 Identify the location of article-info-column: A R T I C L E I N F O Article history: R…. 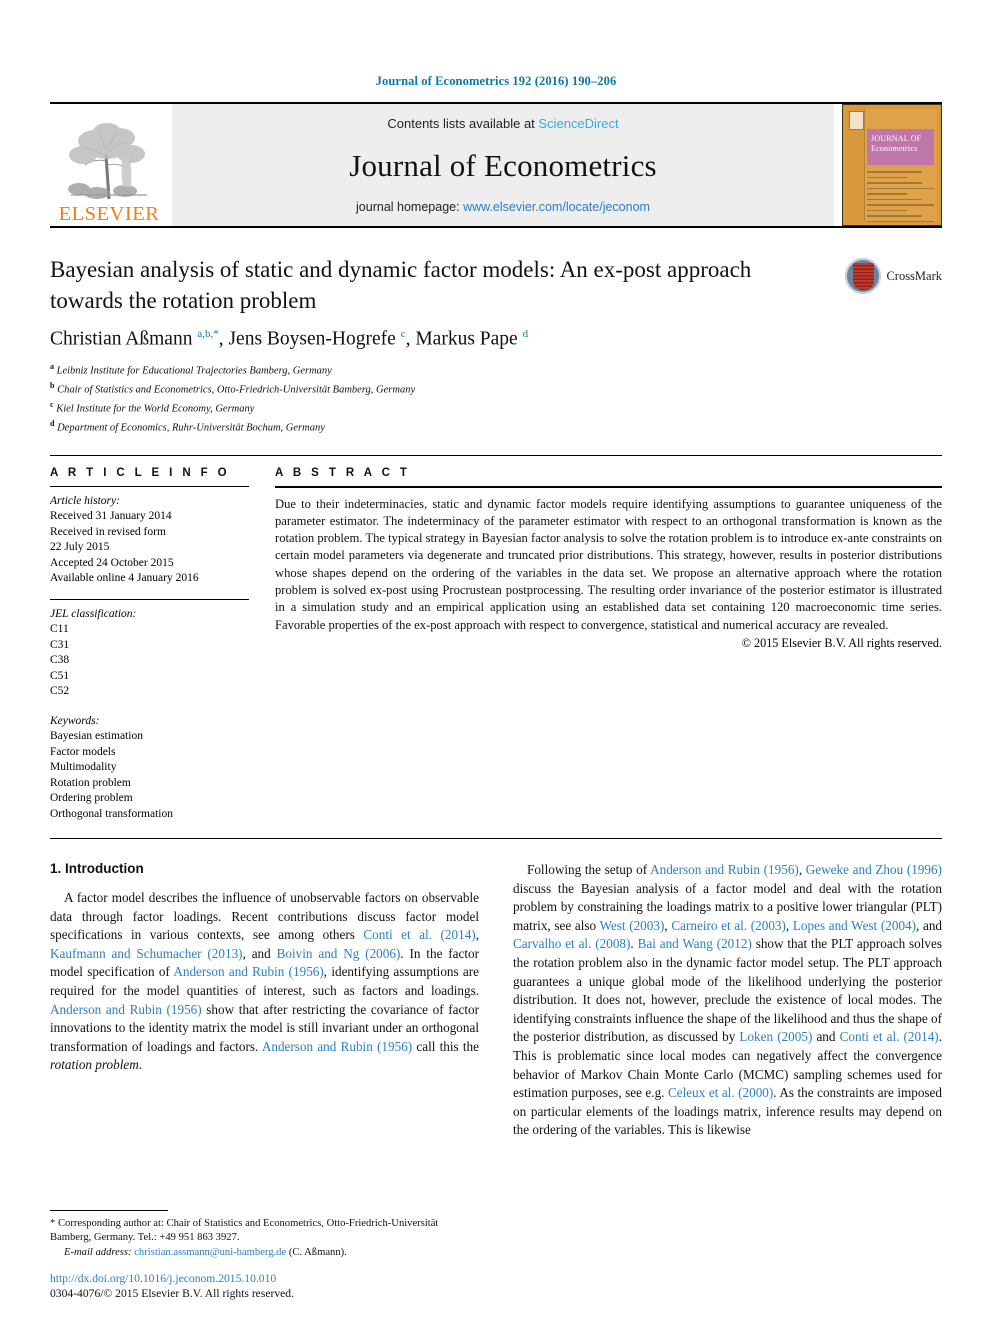
(162, 645).